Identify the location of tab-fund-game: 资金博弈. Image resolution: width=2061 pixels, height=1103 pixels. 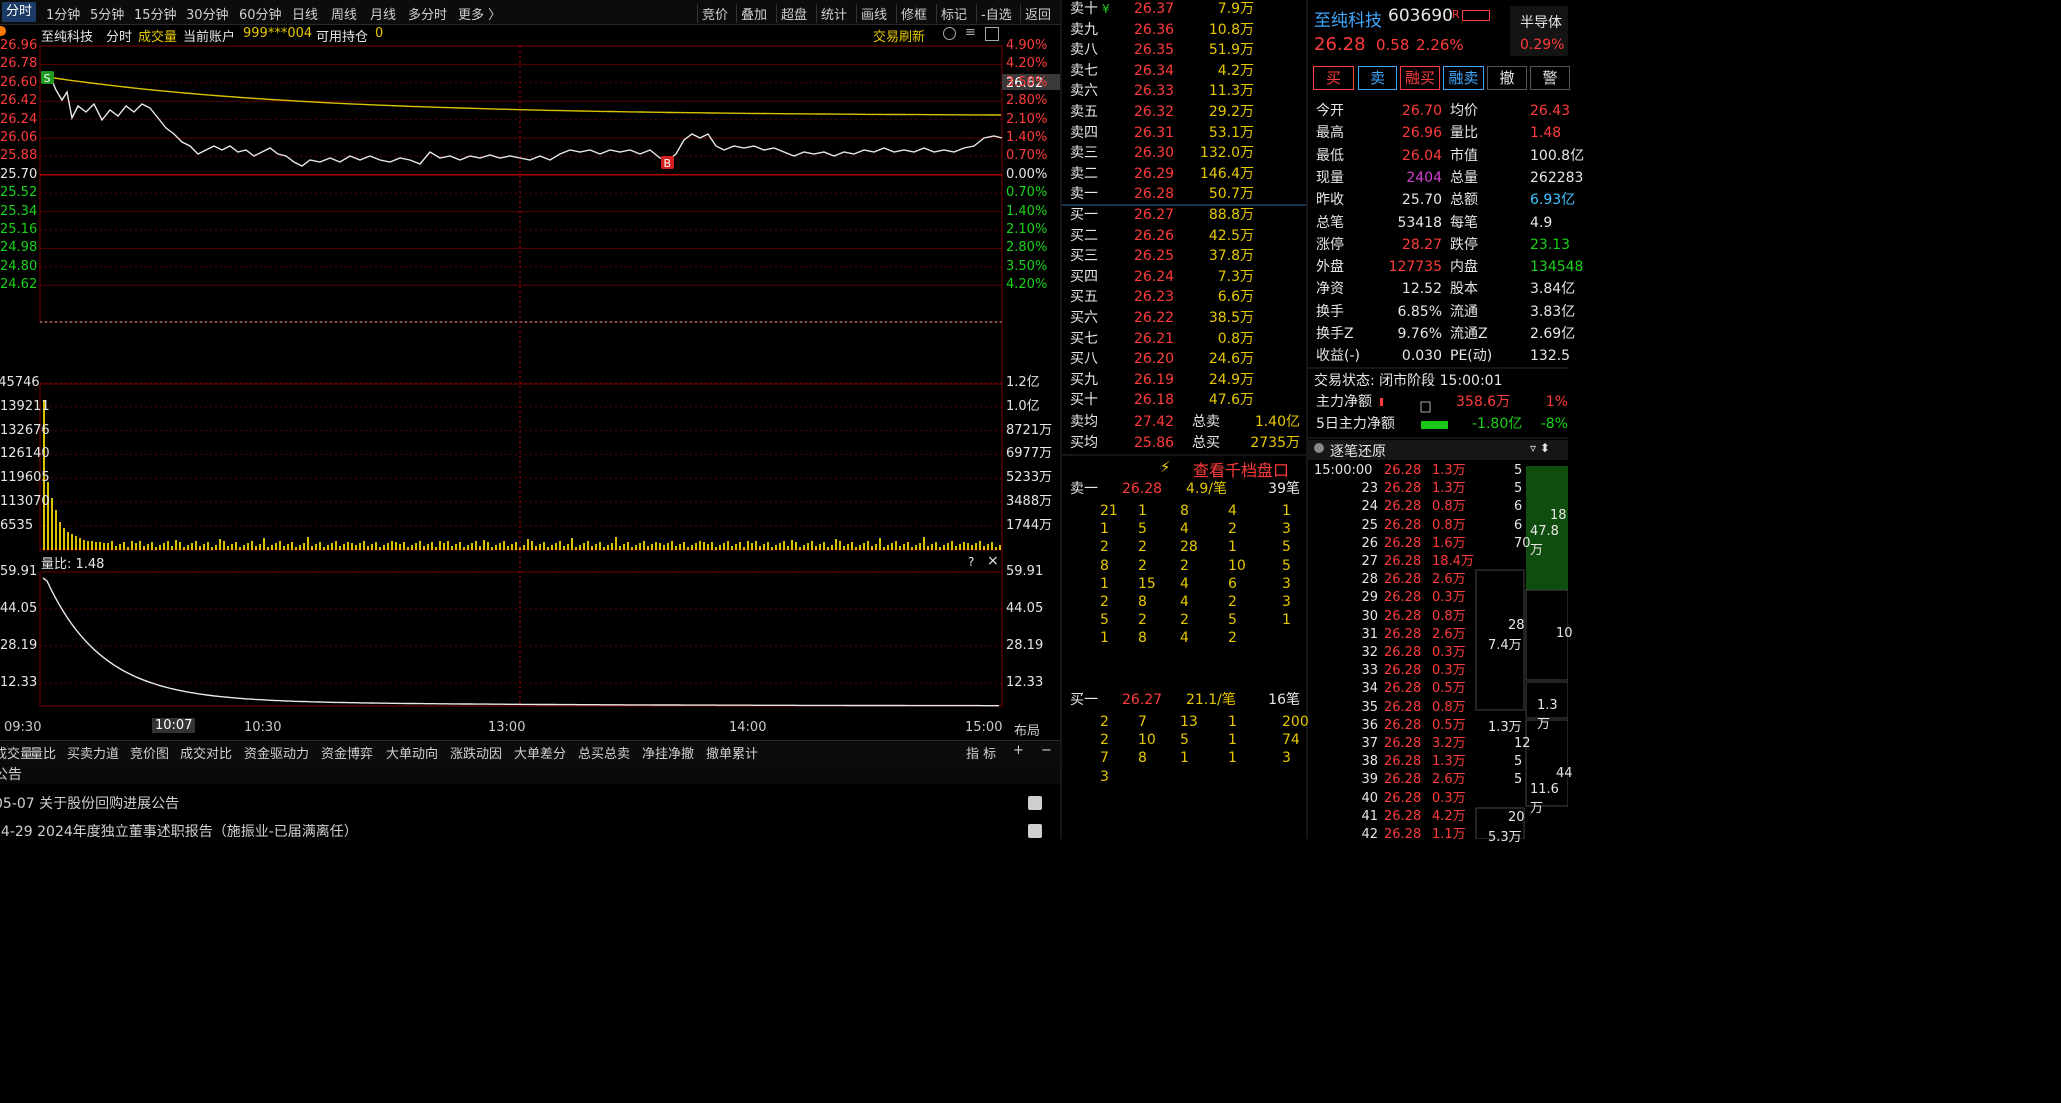
(347, 752).